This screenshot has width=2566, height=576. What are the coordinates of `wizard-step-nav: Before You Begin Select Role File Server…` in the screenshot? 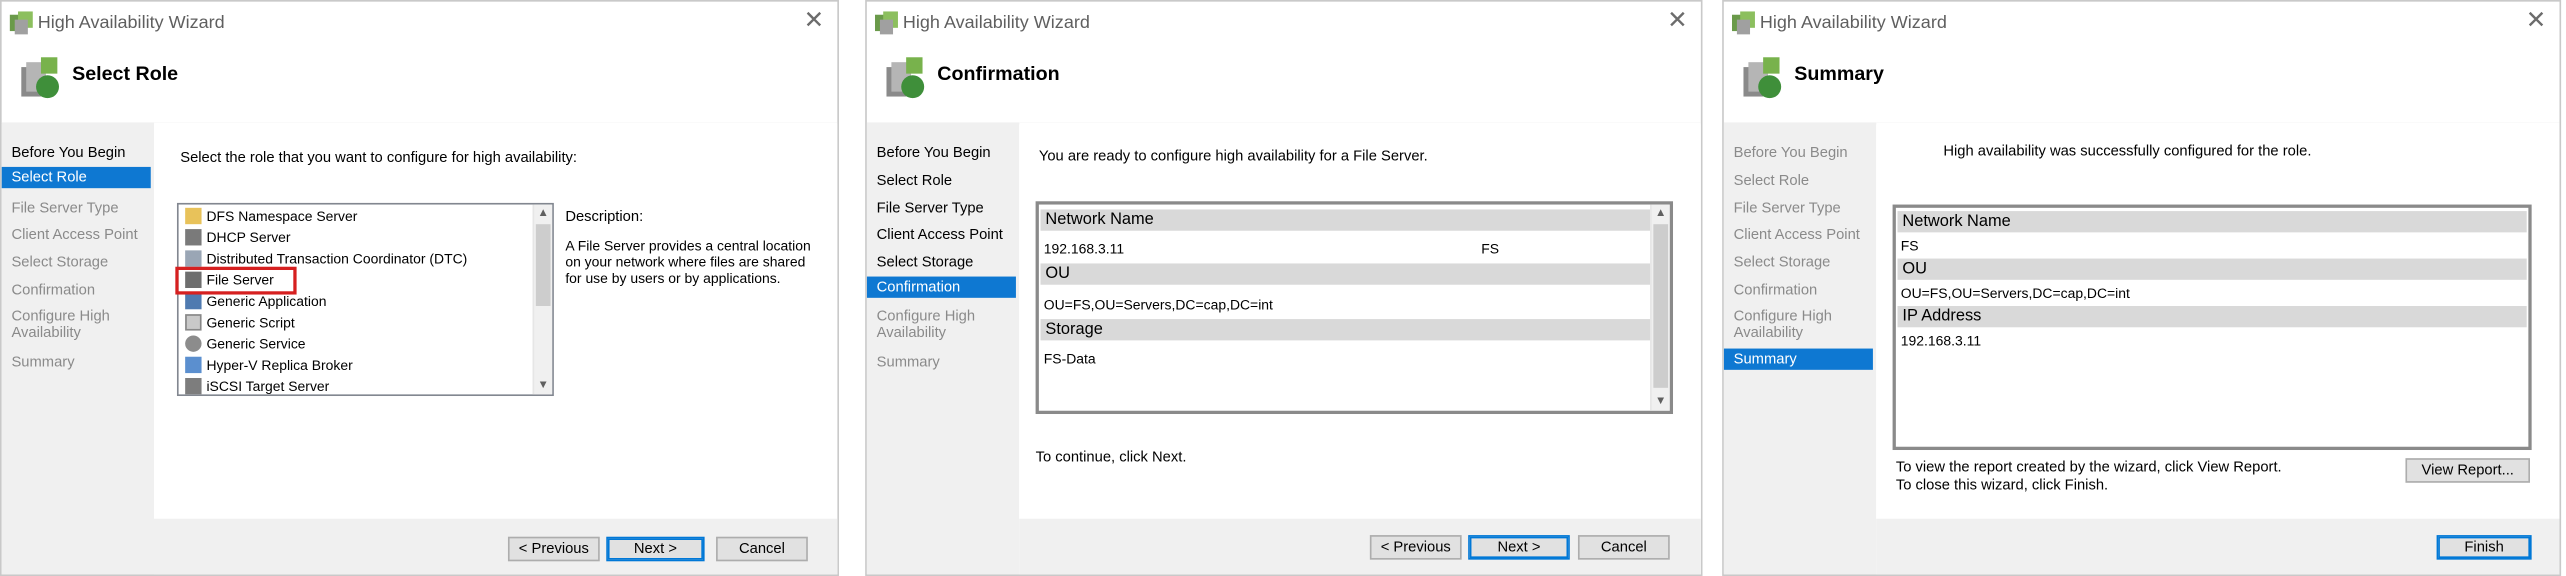 It's located at (1800, 348).